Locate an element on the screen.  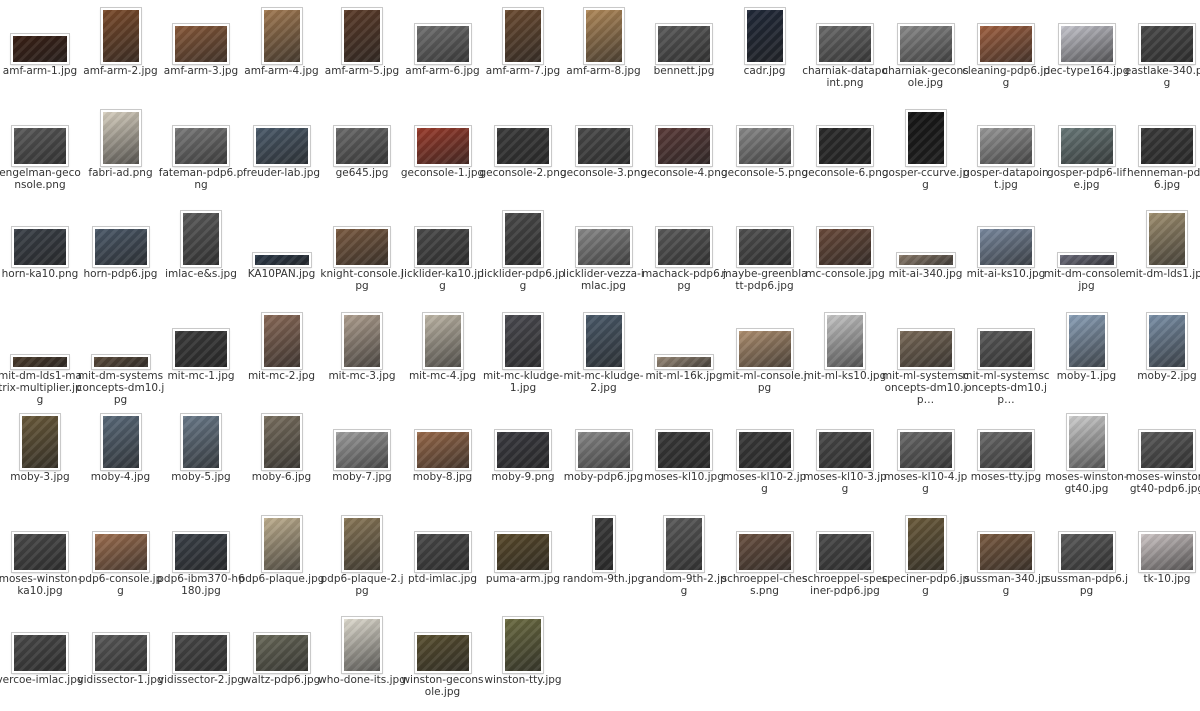
file-item: moby-3.jpg is located at coordinates (40, 458).